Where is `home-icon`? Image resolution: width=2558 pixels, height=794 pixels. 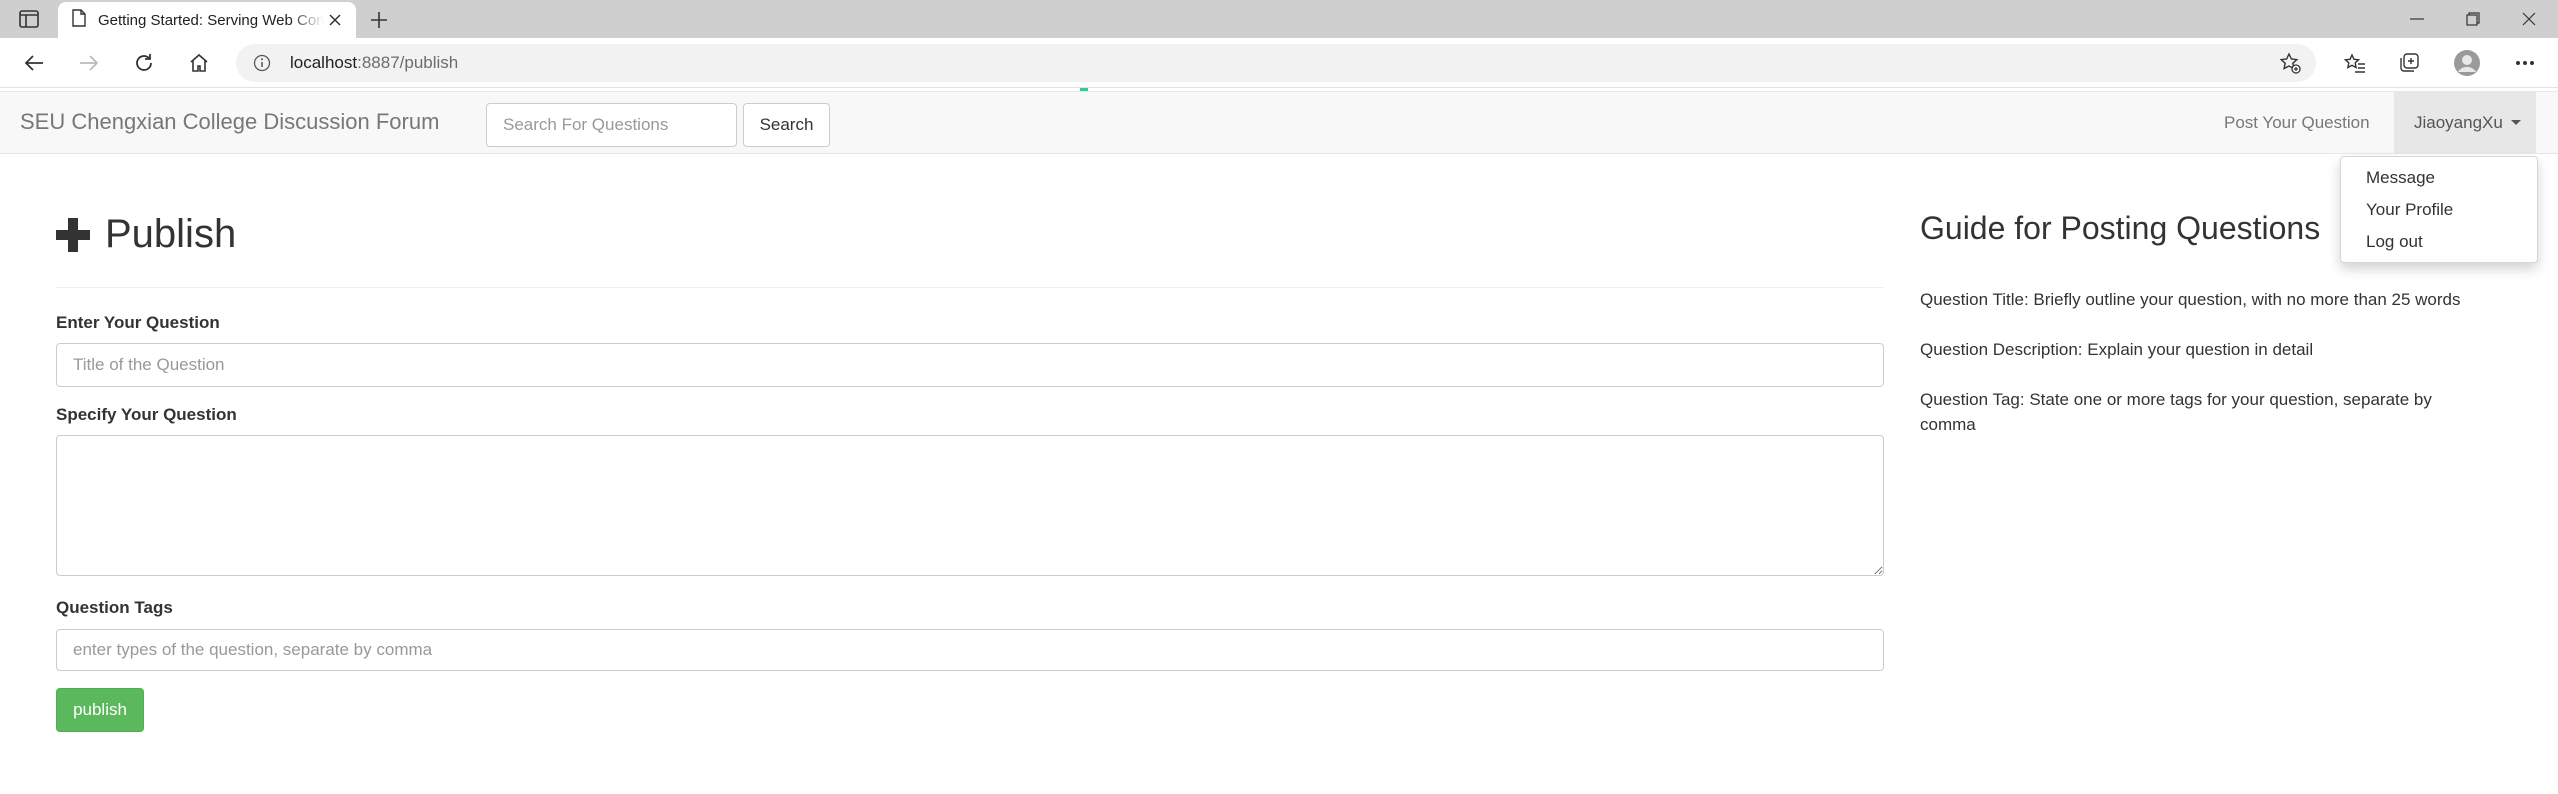
home-icon is located at coordinates (199, 63).